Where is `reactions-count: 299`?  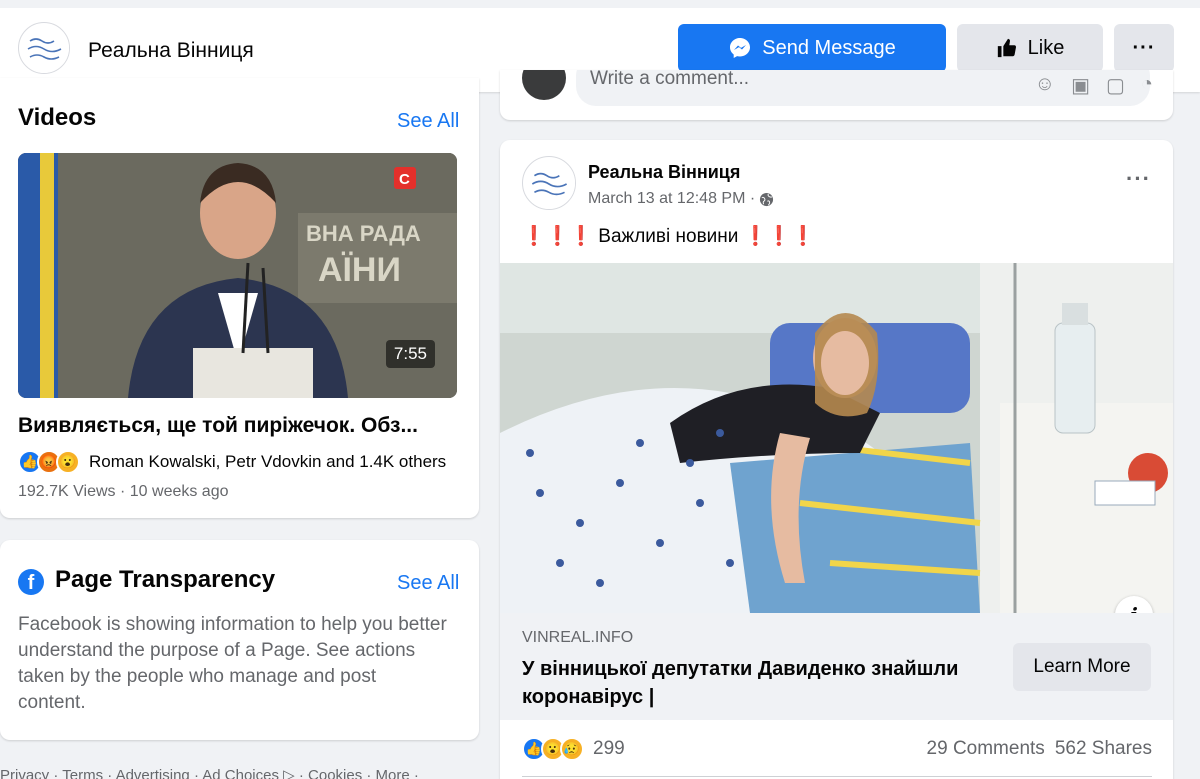 reactions-count: 299 is located at coordinates (609, 748).